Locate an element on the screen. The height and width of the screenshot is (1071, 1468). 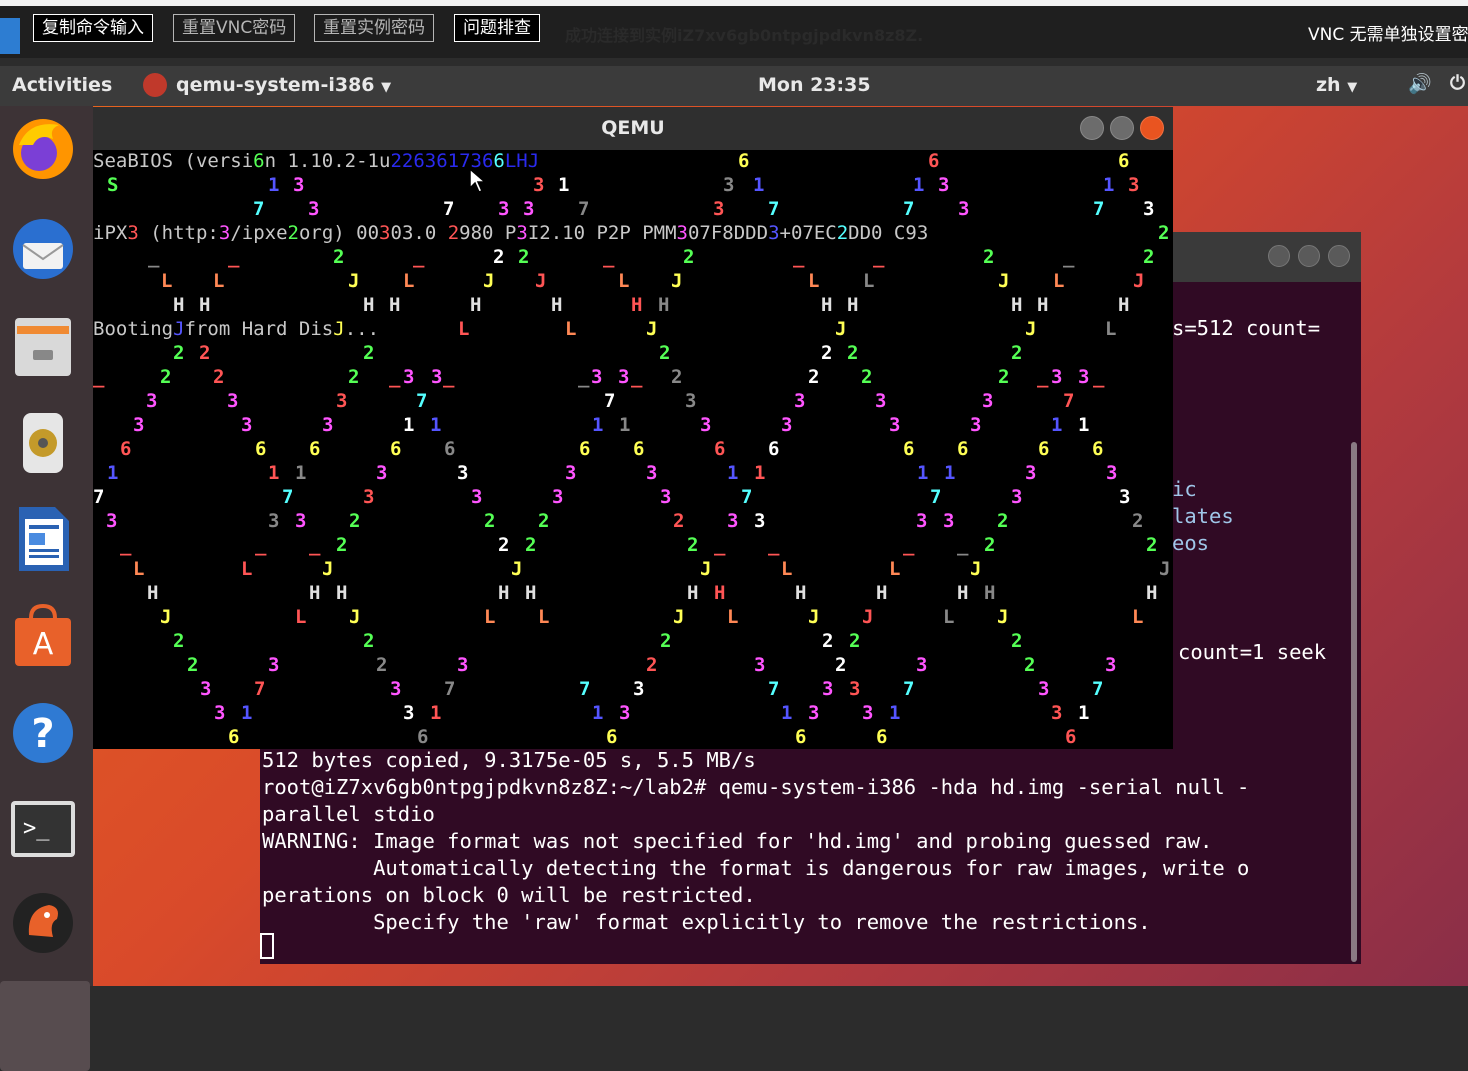
volume-icon: 🔊 is located at coordinates (1420, 83).